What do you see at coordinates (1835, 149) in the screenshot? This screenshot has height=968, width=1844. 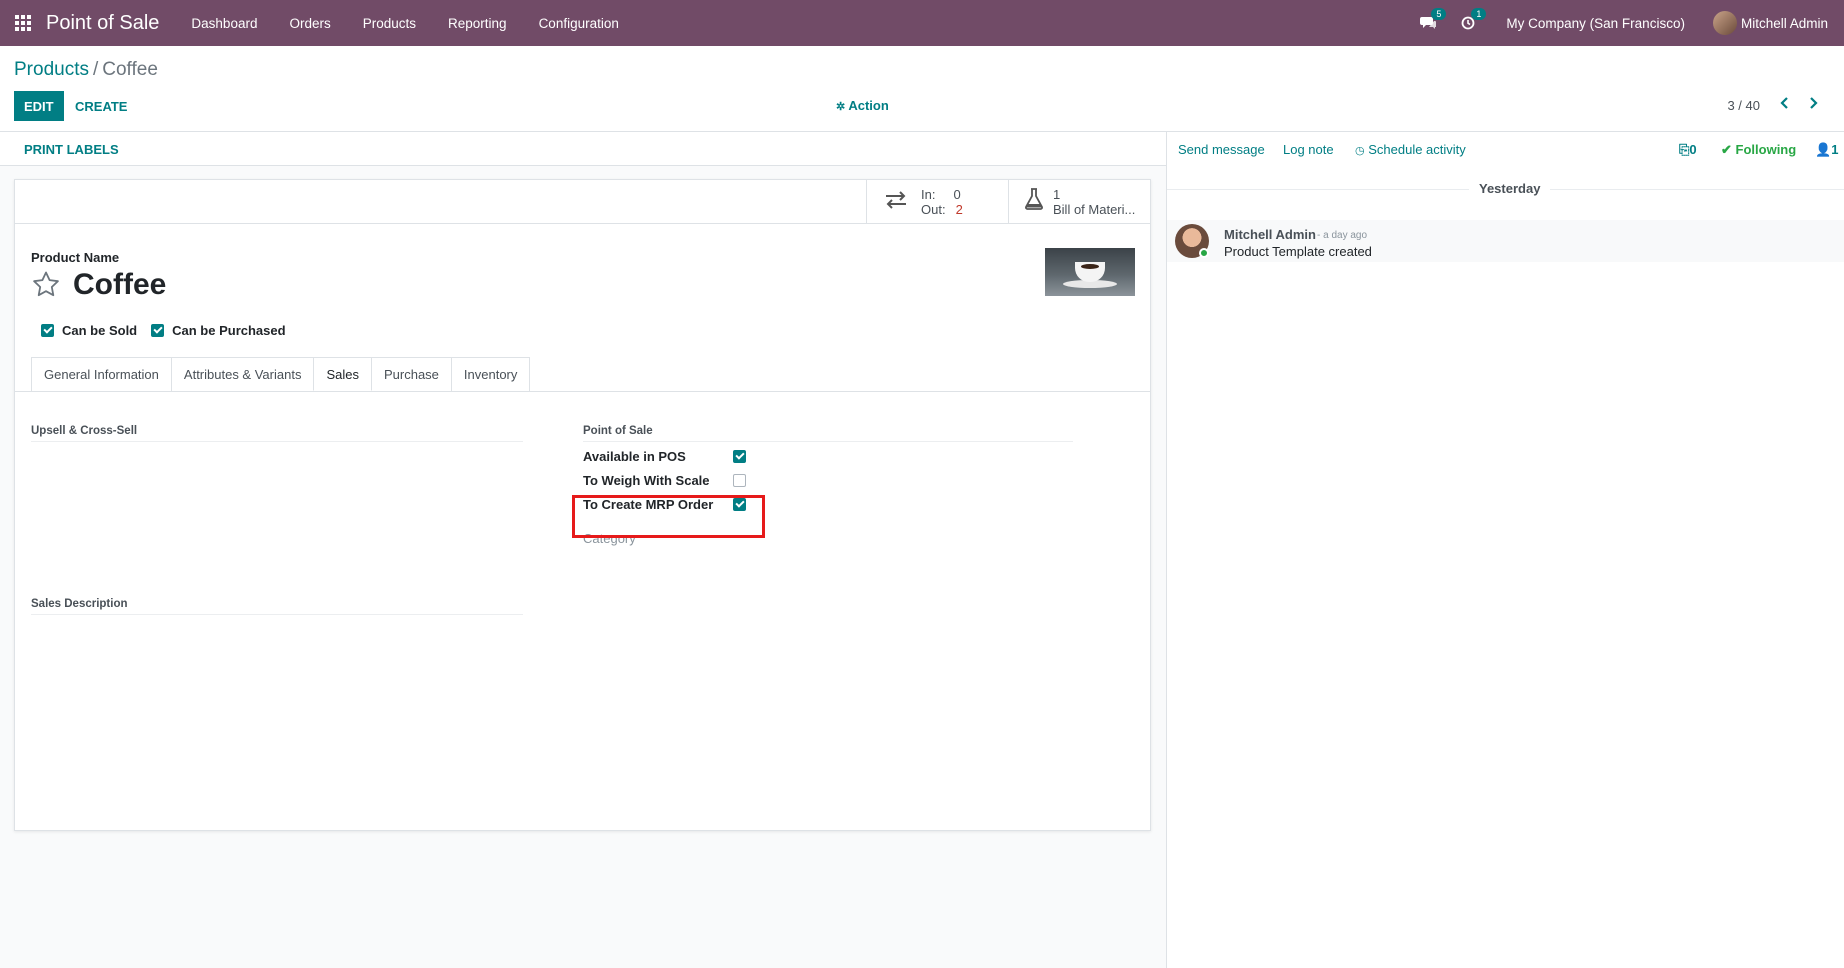 I see `followers-count: 1` at bounding box center [1835, 149].